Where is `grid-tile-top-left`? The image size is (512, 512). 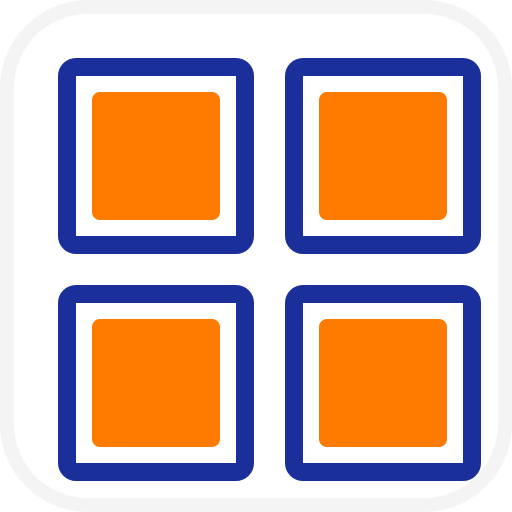
grid-tile-top-left is located at coordinates (156, 156).